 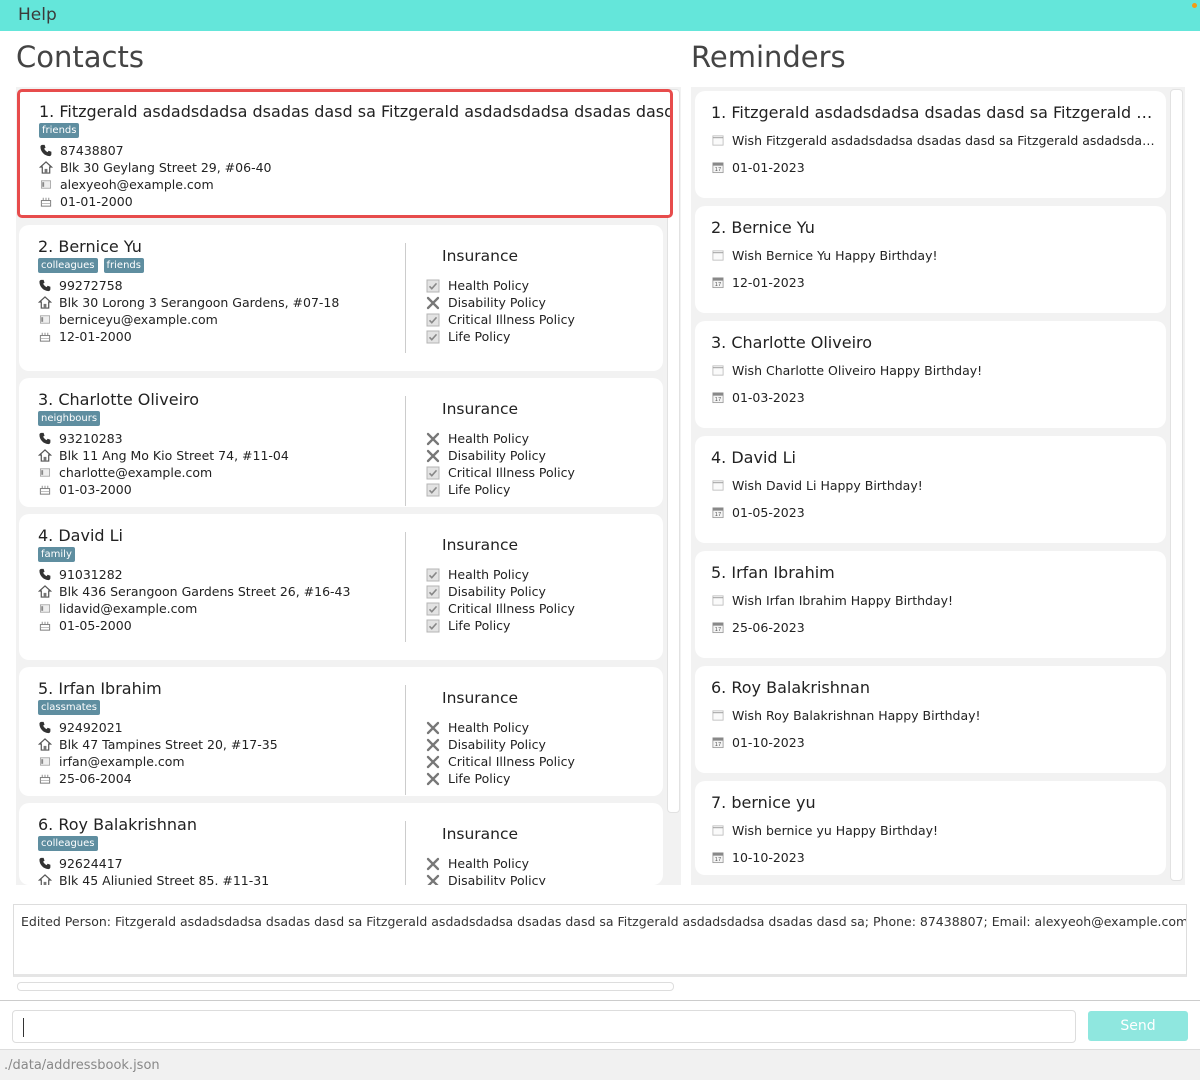 What do you see at coordinates (758, 397) in the screenshot?
I see `reminder-date: 17 01-03-2023` at bounding box center [758, 397].